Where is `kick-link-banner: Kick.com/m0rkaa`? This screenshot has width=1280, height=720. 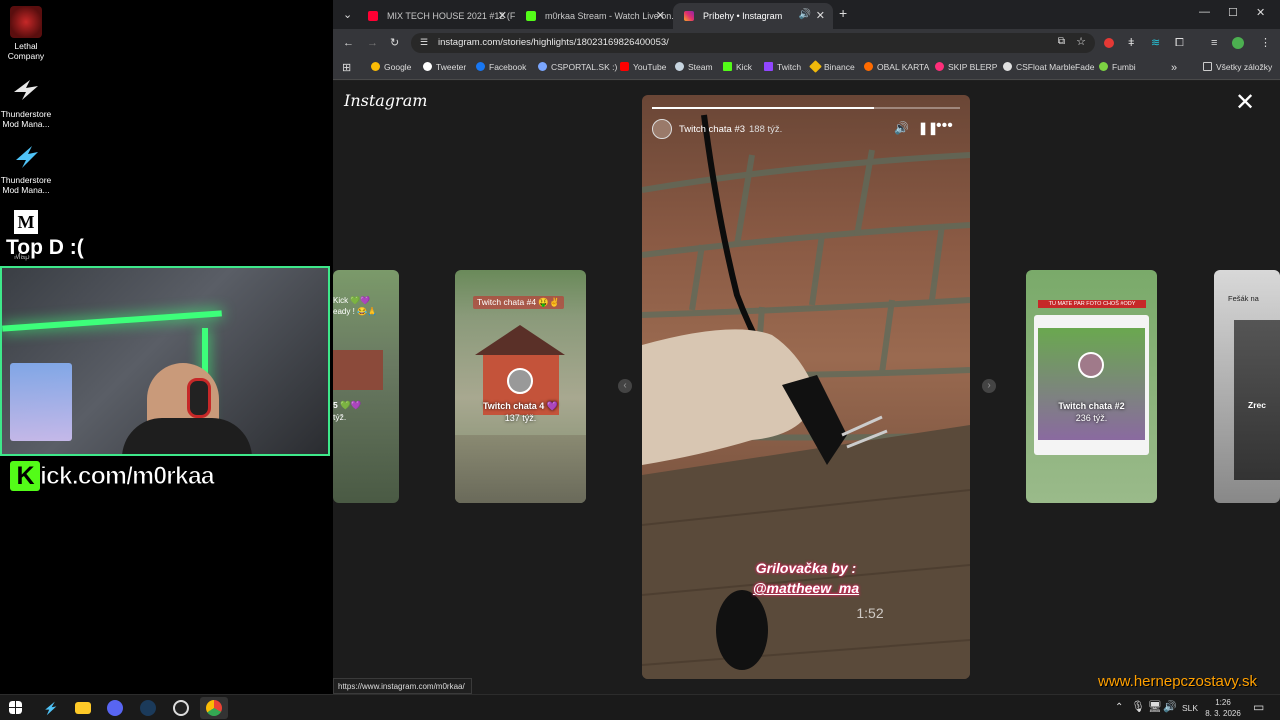
kick-link-banner: Kick.com/m0rkaa is located at coordinates (113, 476).